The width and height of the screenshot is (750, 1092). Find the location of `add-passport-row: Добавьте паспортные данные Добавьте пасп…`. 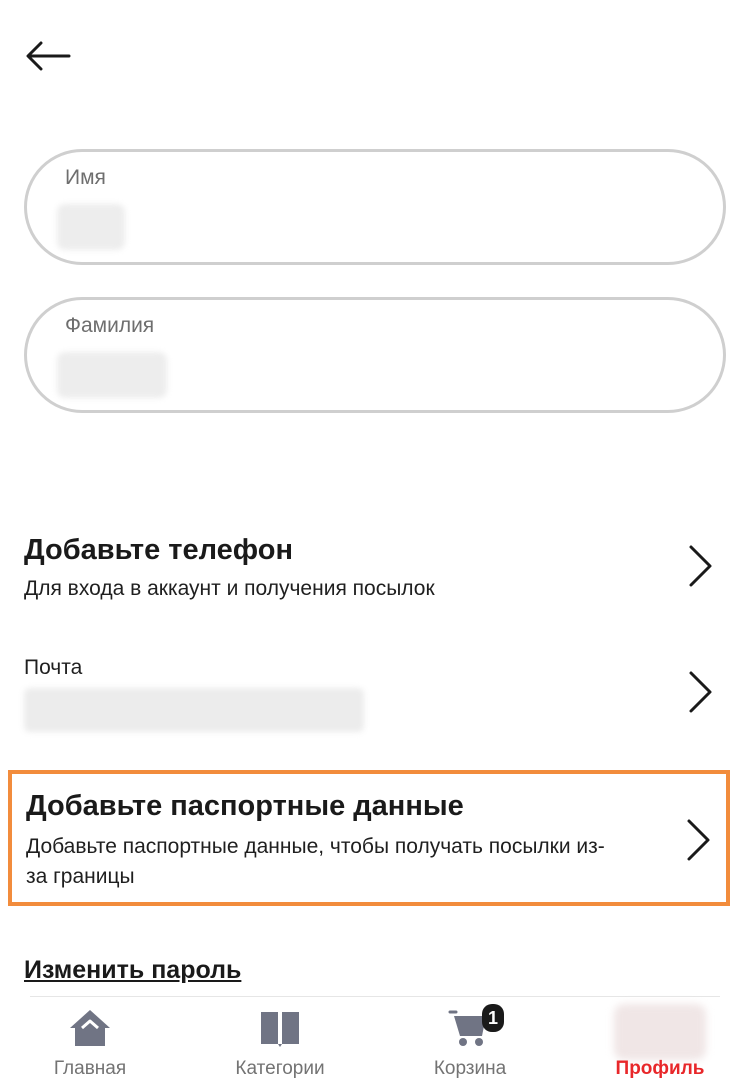

add-passport-row: Добавьте паспортные данные Добавьте пасп… is located at coordinates (369, 838).